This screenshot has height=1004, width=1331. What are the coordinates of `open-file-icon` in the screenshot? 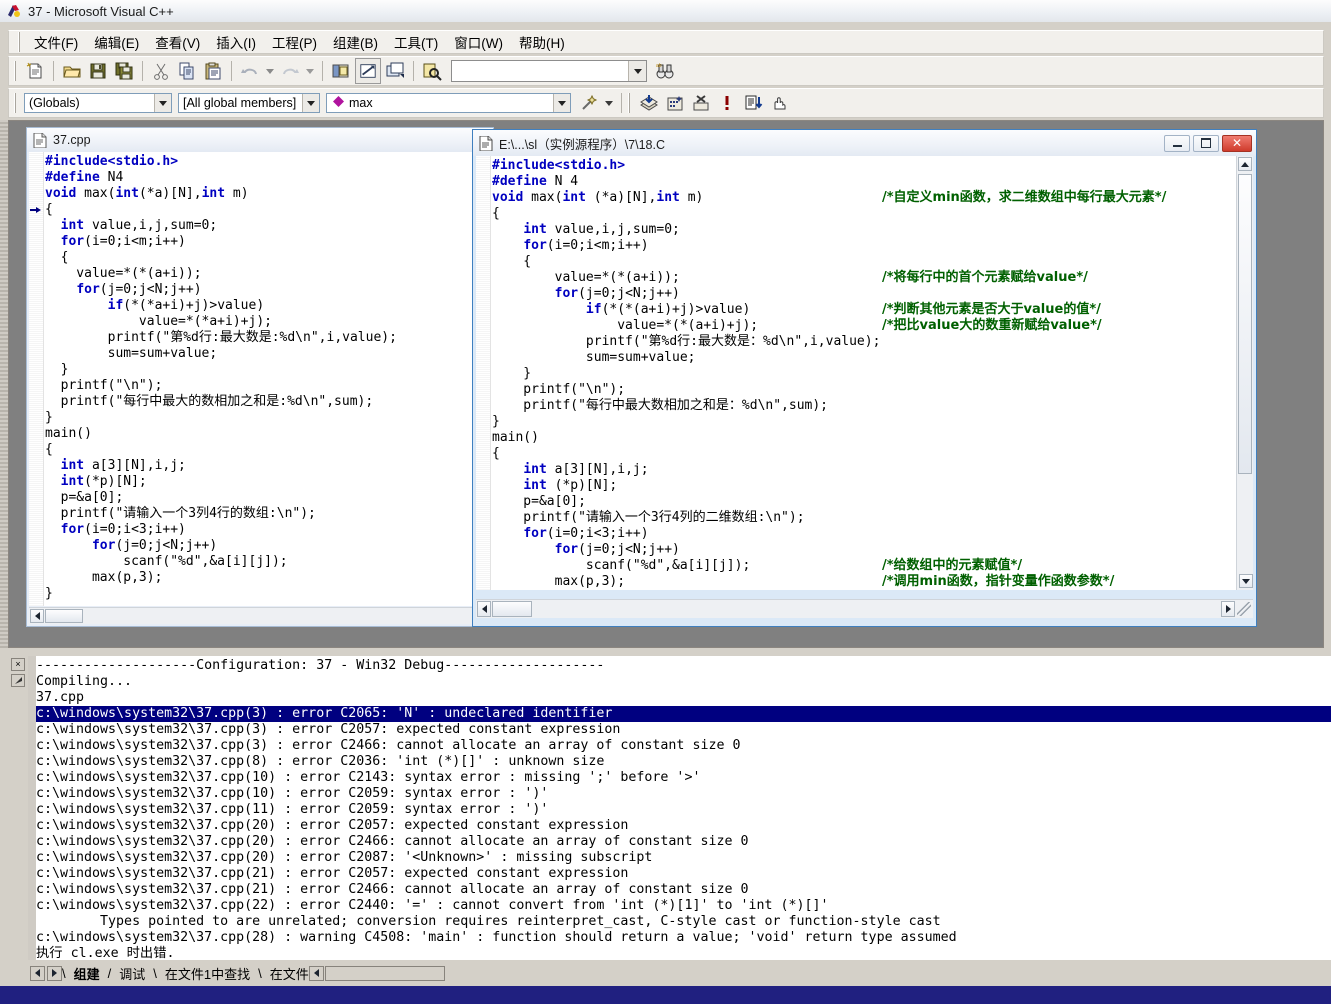 It's located at (72, 71).